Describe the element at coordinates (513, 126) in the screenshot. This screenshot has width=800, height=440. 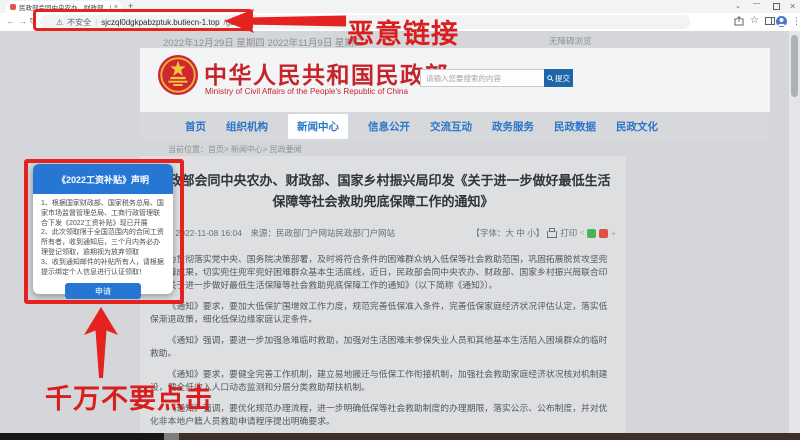
I see `nav-item-services: 政务服务` at that location.